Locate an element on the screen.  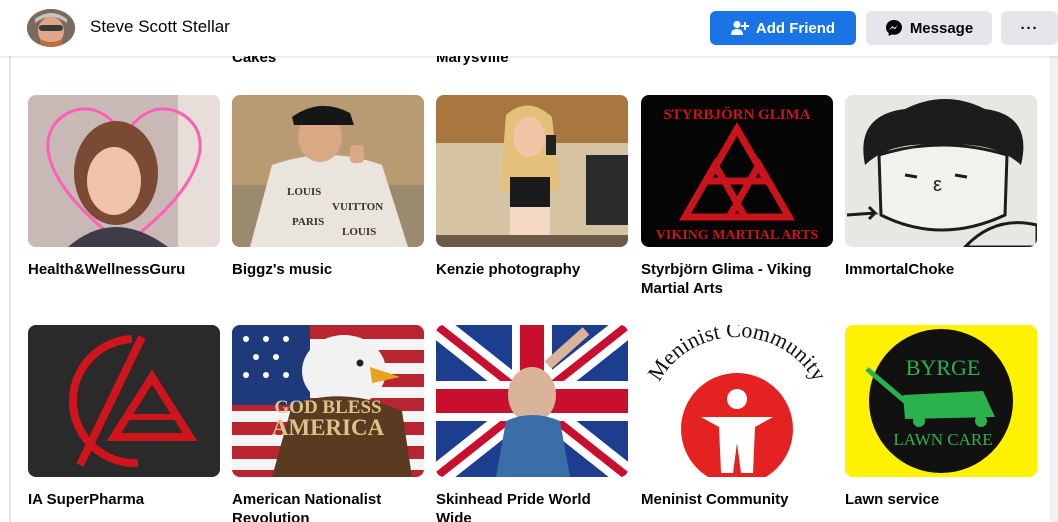
page-name: Styrbjörn Glima - Viking Martial Arts is located at coordinates (737, 279).